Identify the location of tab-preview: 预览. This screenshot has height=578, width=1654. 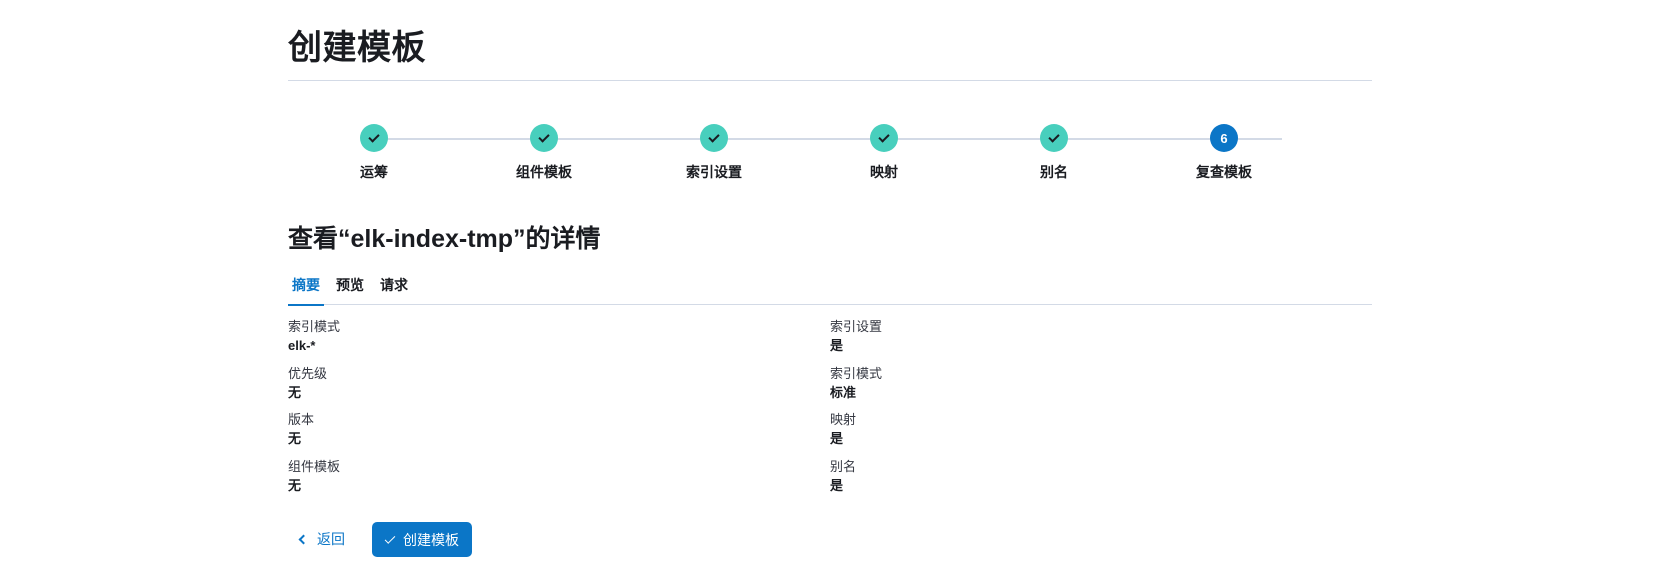
(350, 290).